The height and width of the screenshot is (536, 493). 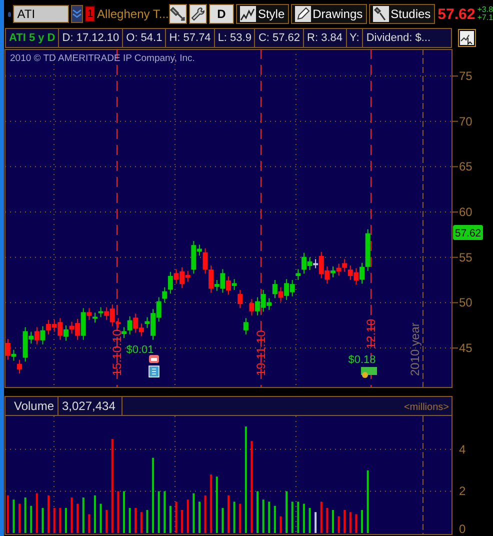 I want to click on wrench-button, so click(x=198, y=14).